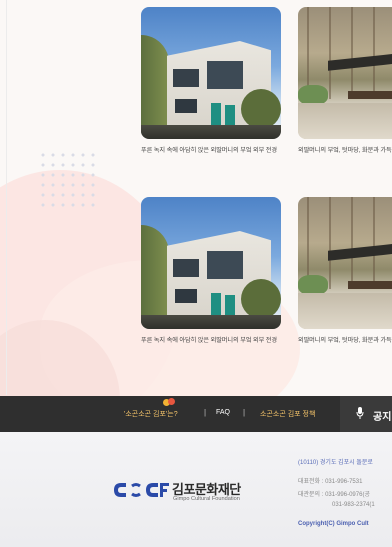 This screenshot has width=392, height=547. What do you see at coordinates (360, 413) in the screenshot?
I see `microphone-icon` at bounding box center [360, 413].